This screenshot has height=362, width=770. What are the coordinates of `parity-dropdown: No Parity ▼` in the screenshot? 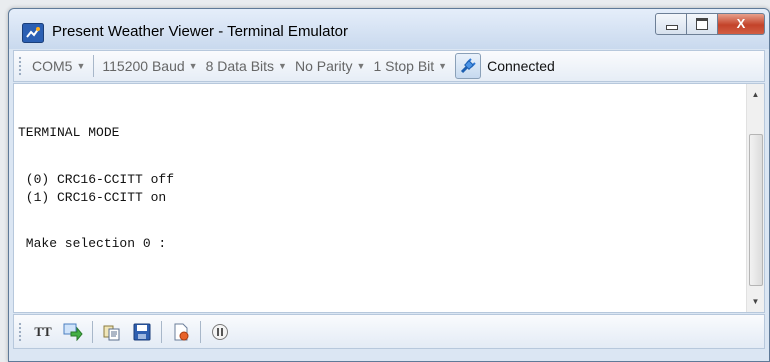 It's located at (330, 66).